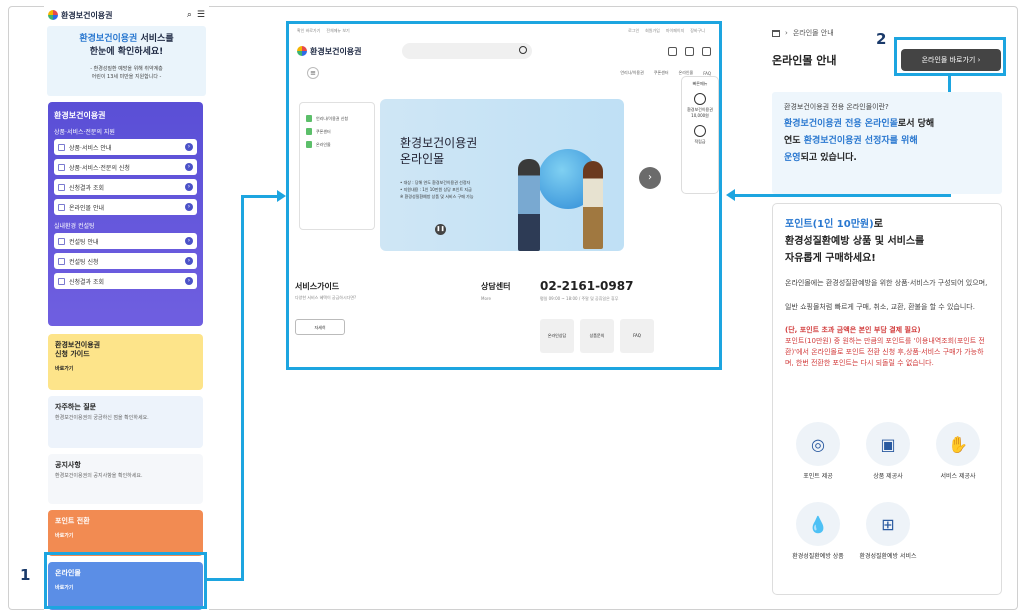 The height and width of the screenshot is (615, 1024). What do you see at coordinates (818, 444) in the screenshot?
I see `coins-icon: ◎` at bounding box center [818, 444].